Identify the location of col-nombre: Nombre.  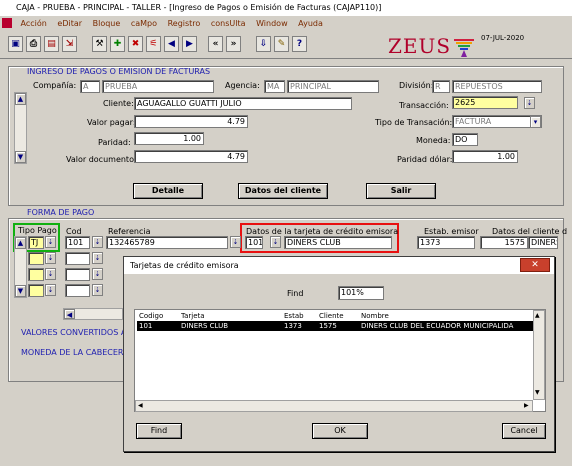
(375, 316).